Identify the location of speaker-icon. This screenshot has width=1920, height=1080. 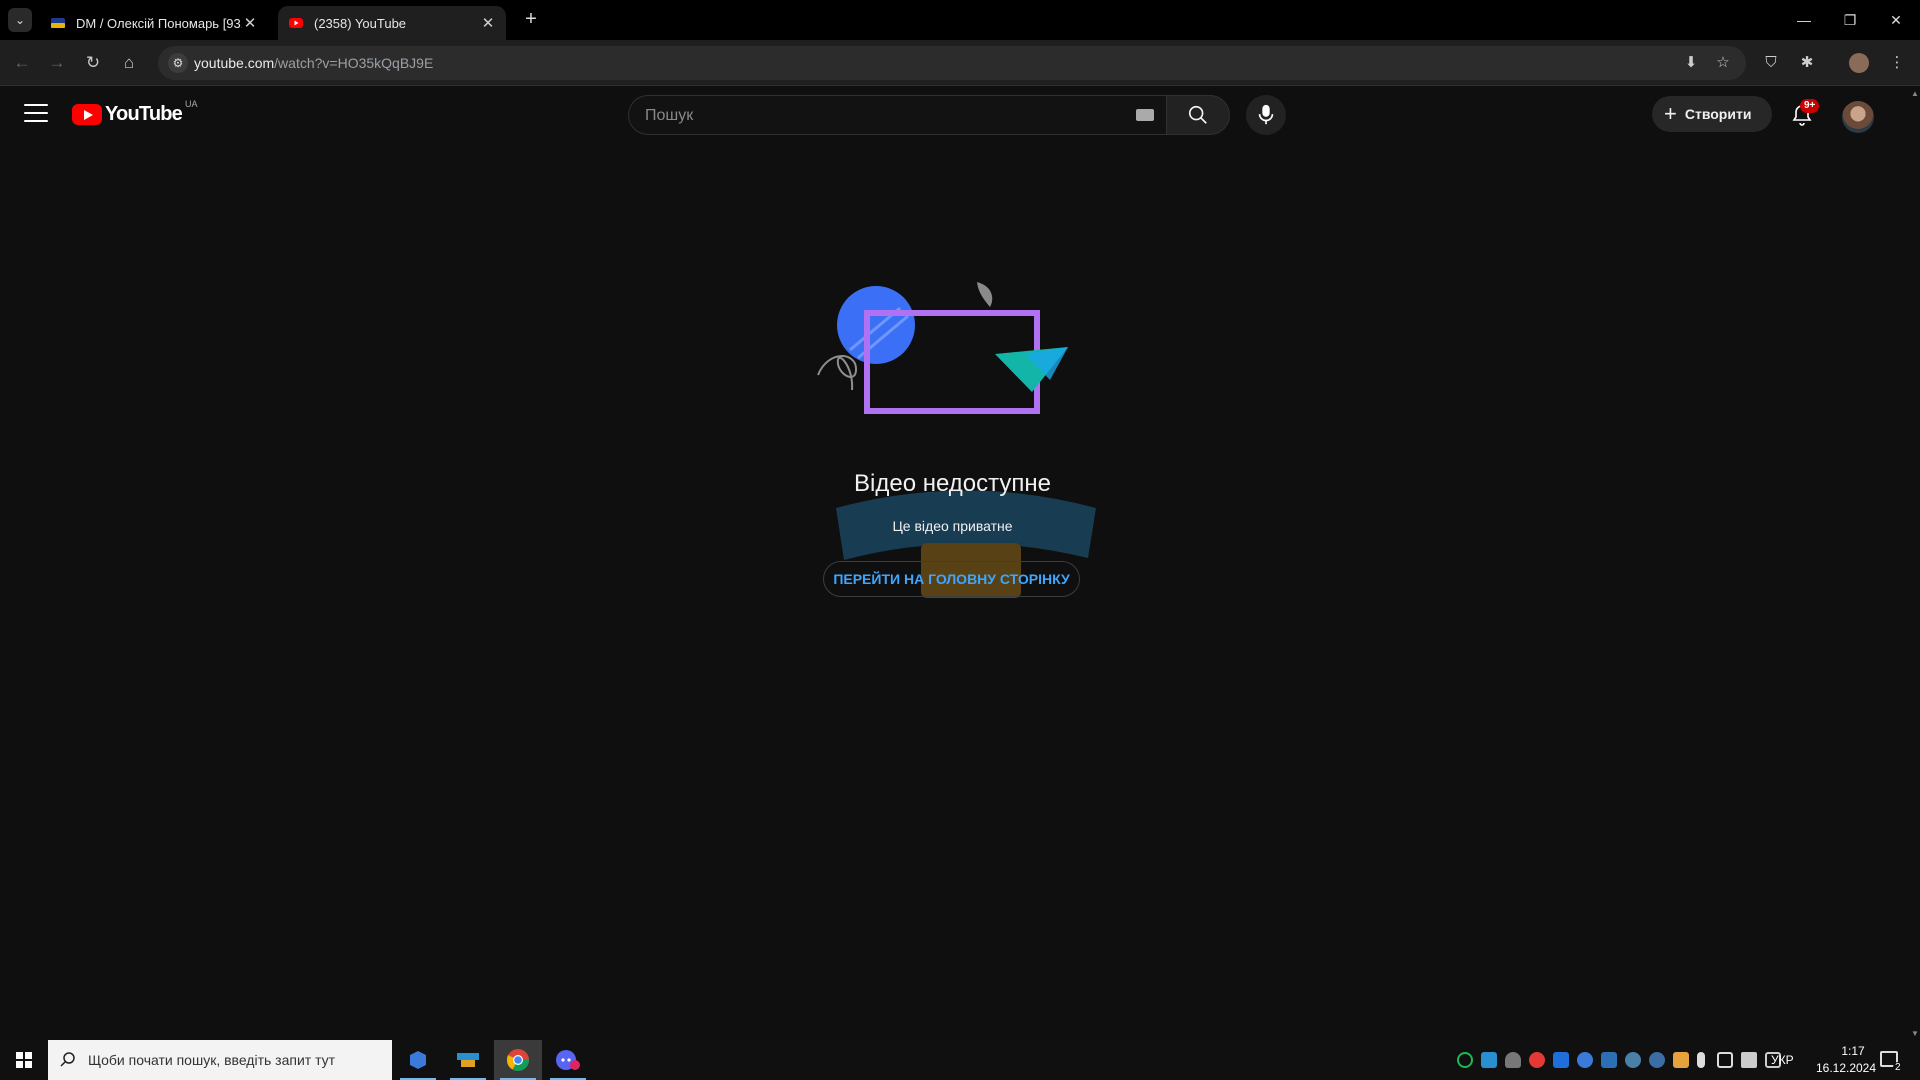
(1749, 1060).